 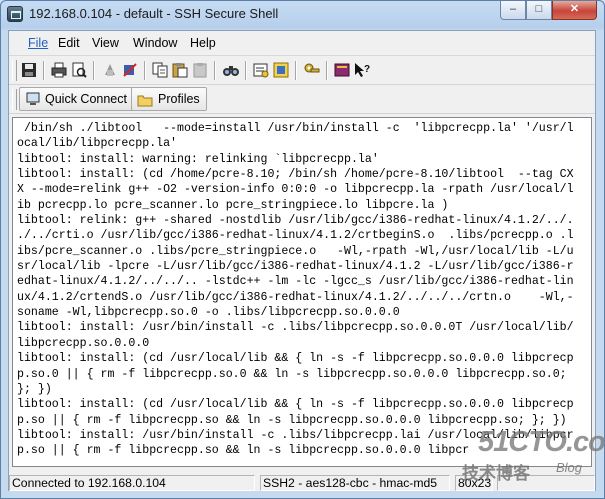 What do you see at coordinates (342, 70) in the screenshot?
I see `help-book-icon` at bounding box center [342, 70].